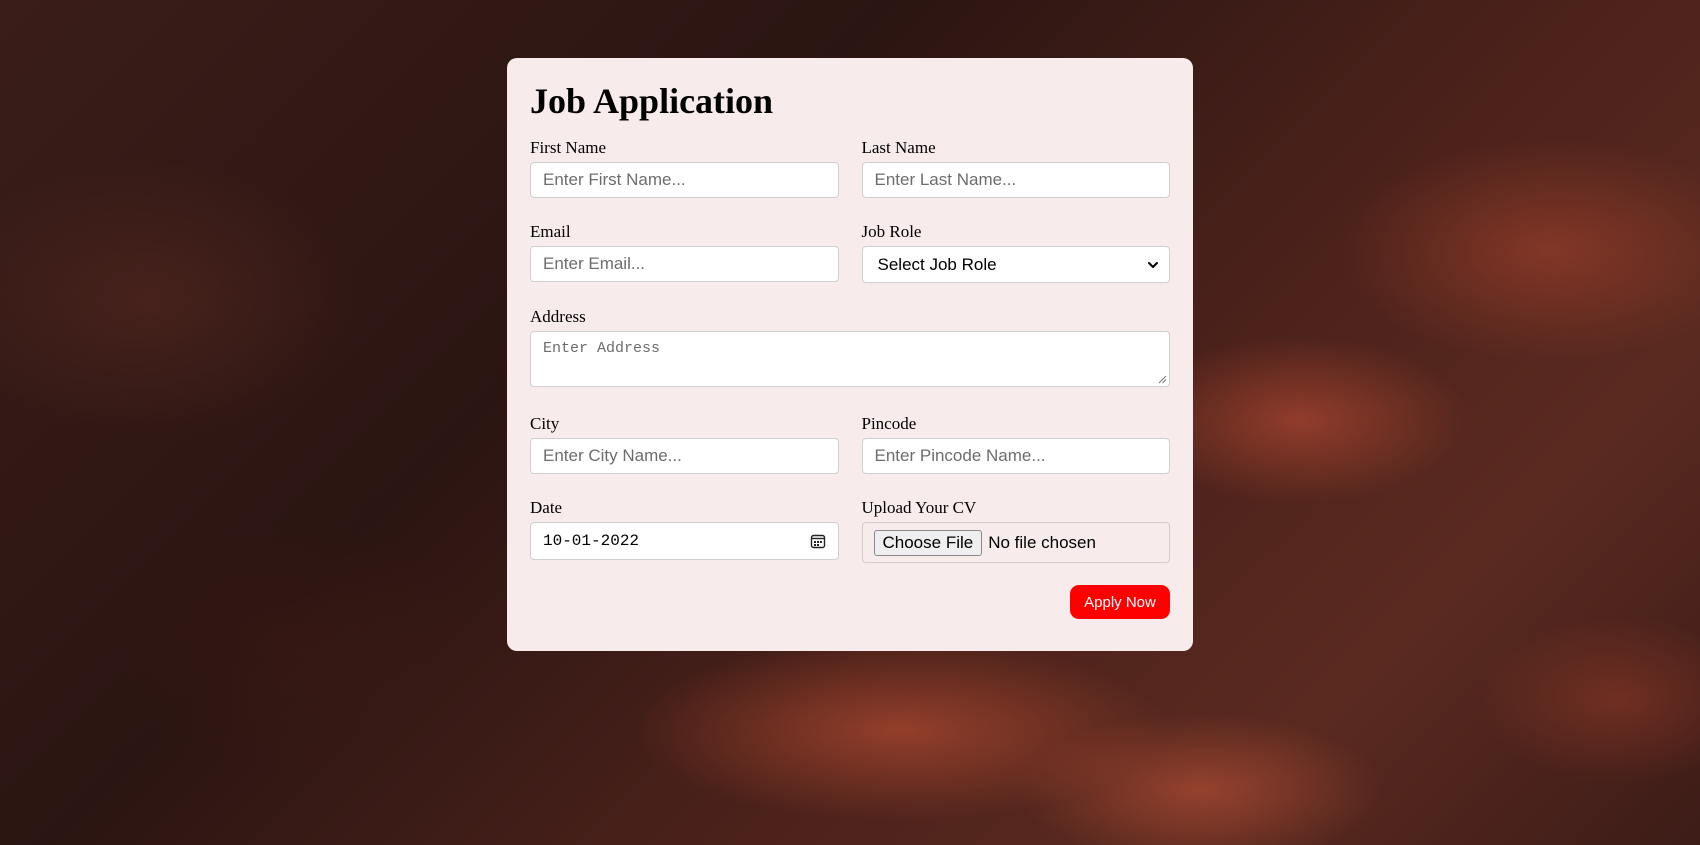  Describe the element at coordinates (550, 231) in the screenshot. I see `email-label: Email` at that location.